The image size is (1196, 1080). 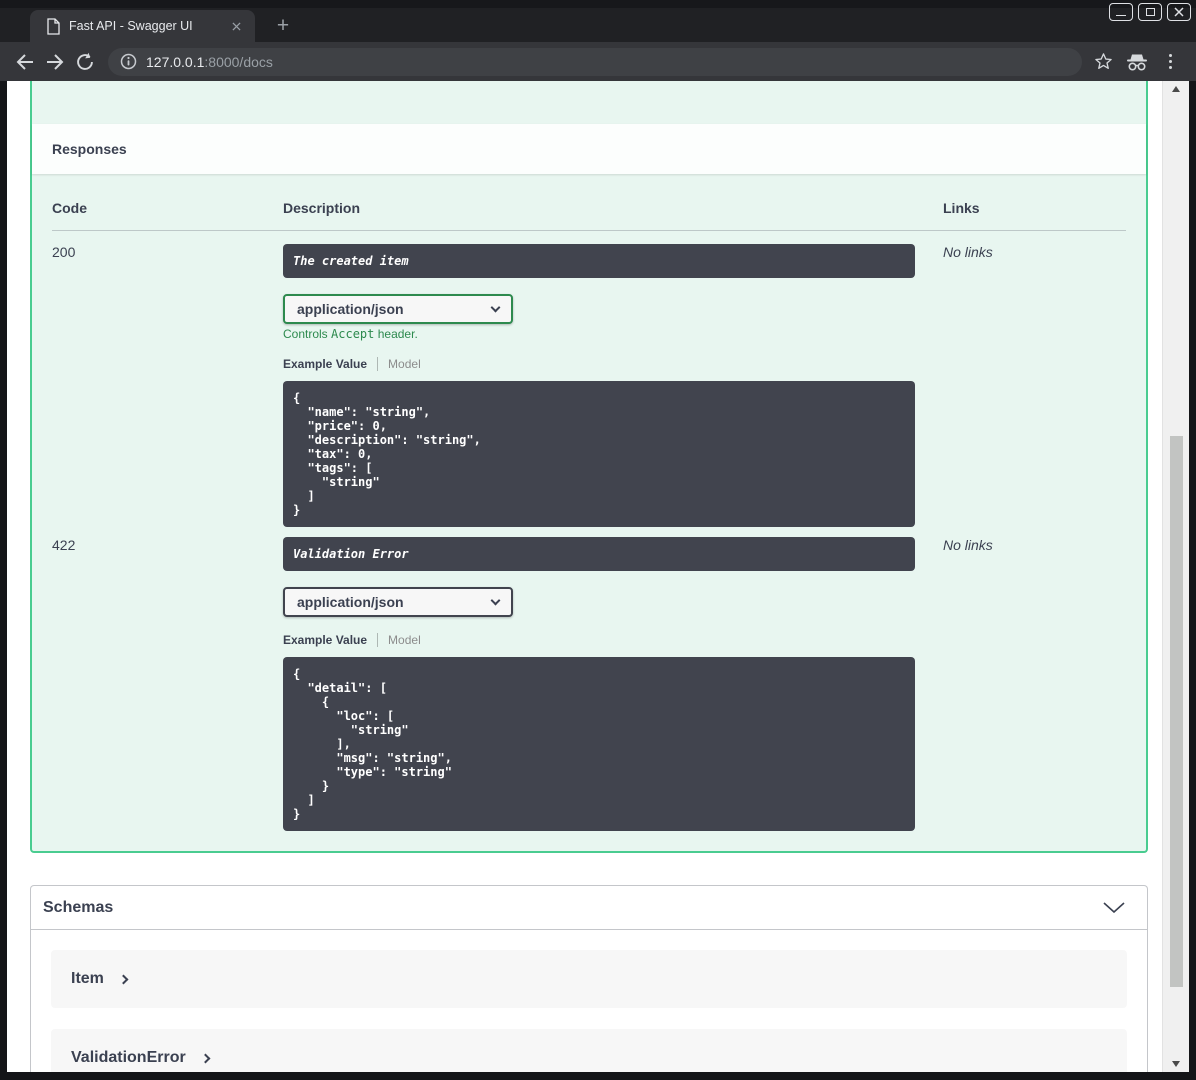 What do you see at coordinates (598, 4) in the screenshot?
I see `window-titlebar` at bounding box center [598, 4].